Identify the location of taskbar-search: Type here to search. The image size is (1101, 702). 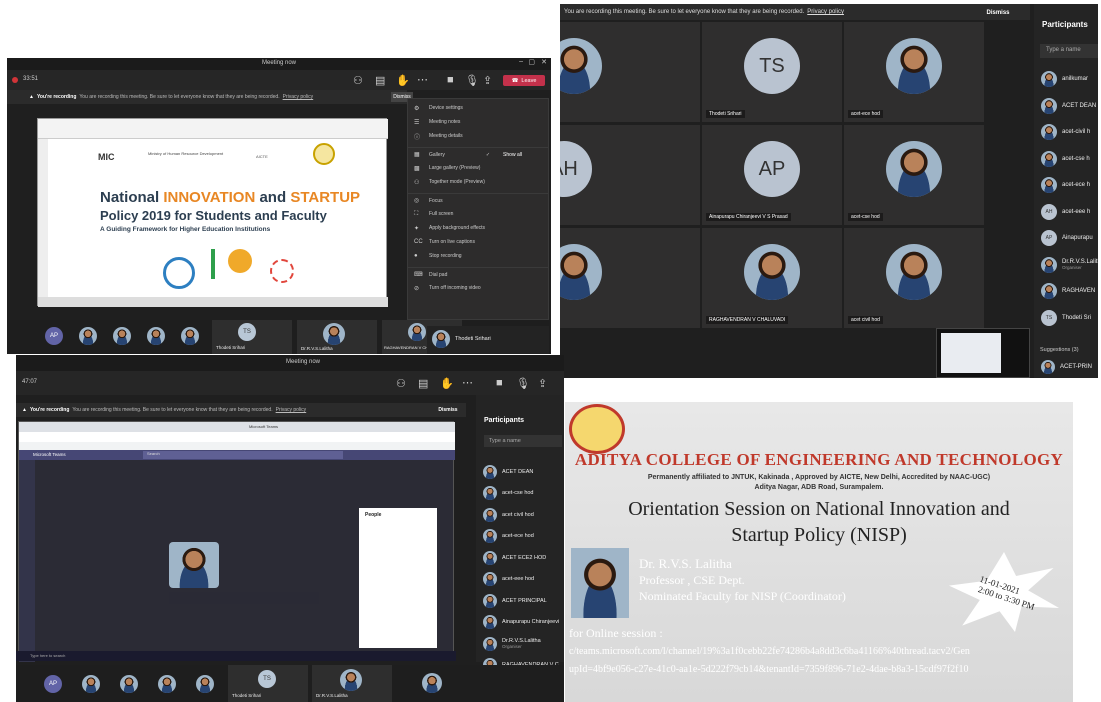
(47, 655).